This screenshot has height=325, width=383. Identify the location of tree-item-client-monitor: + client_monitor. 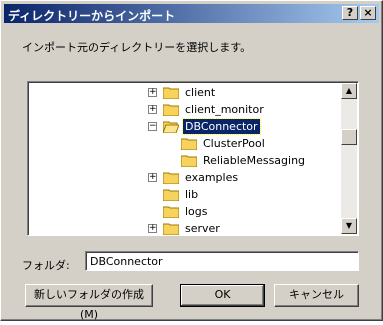
(207, 109).